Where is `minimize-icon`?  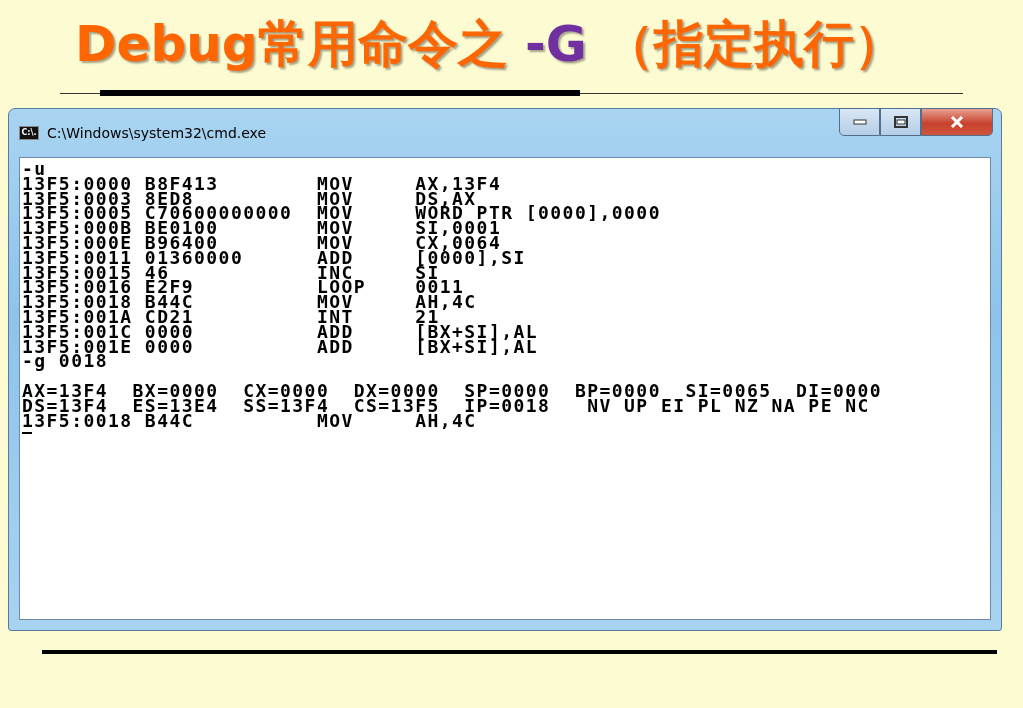 minimize-icon is located at coordinates (859, 122).